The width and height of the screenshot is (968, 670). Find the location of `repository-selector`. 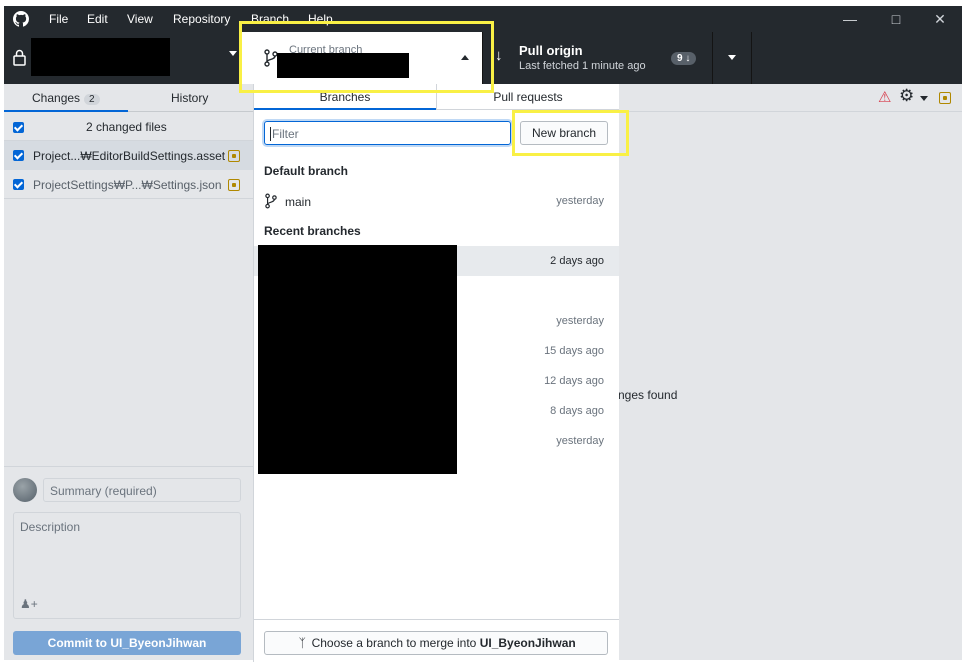

repository-selector is located at coordinates (122, 58).